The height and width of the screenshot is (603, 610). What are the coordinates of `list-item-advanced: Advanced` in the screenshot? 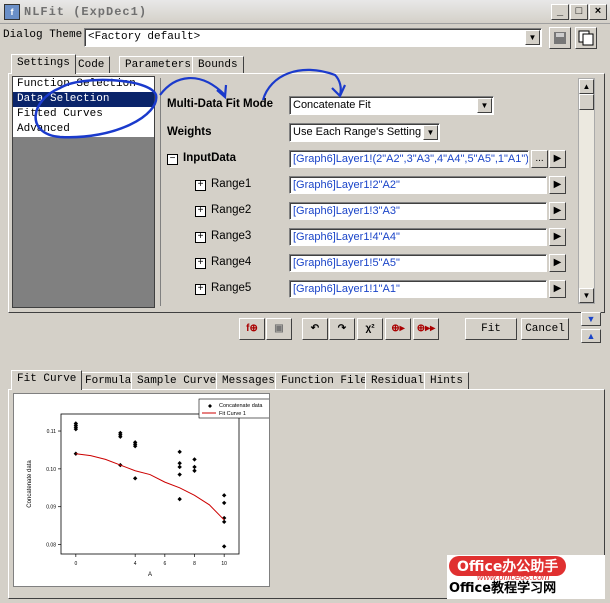 It's located at (83, 129).